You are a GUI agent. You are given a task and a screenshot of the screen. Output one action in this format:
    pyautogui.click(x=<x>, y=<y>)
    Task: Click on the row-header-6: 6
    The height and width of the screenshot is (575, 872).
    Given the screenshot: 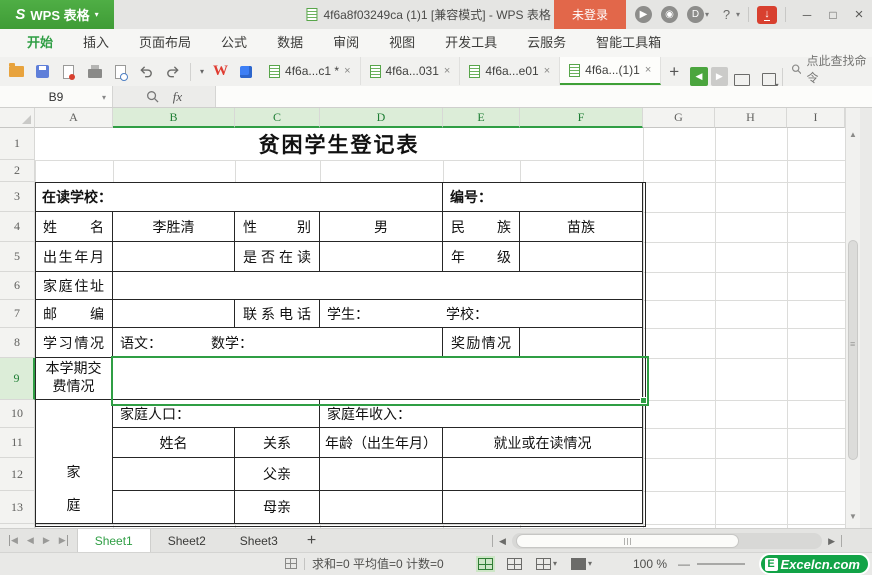 What is the action you would take?
    pyautogui.click(x=17, y=286)
    